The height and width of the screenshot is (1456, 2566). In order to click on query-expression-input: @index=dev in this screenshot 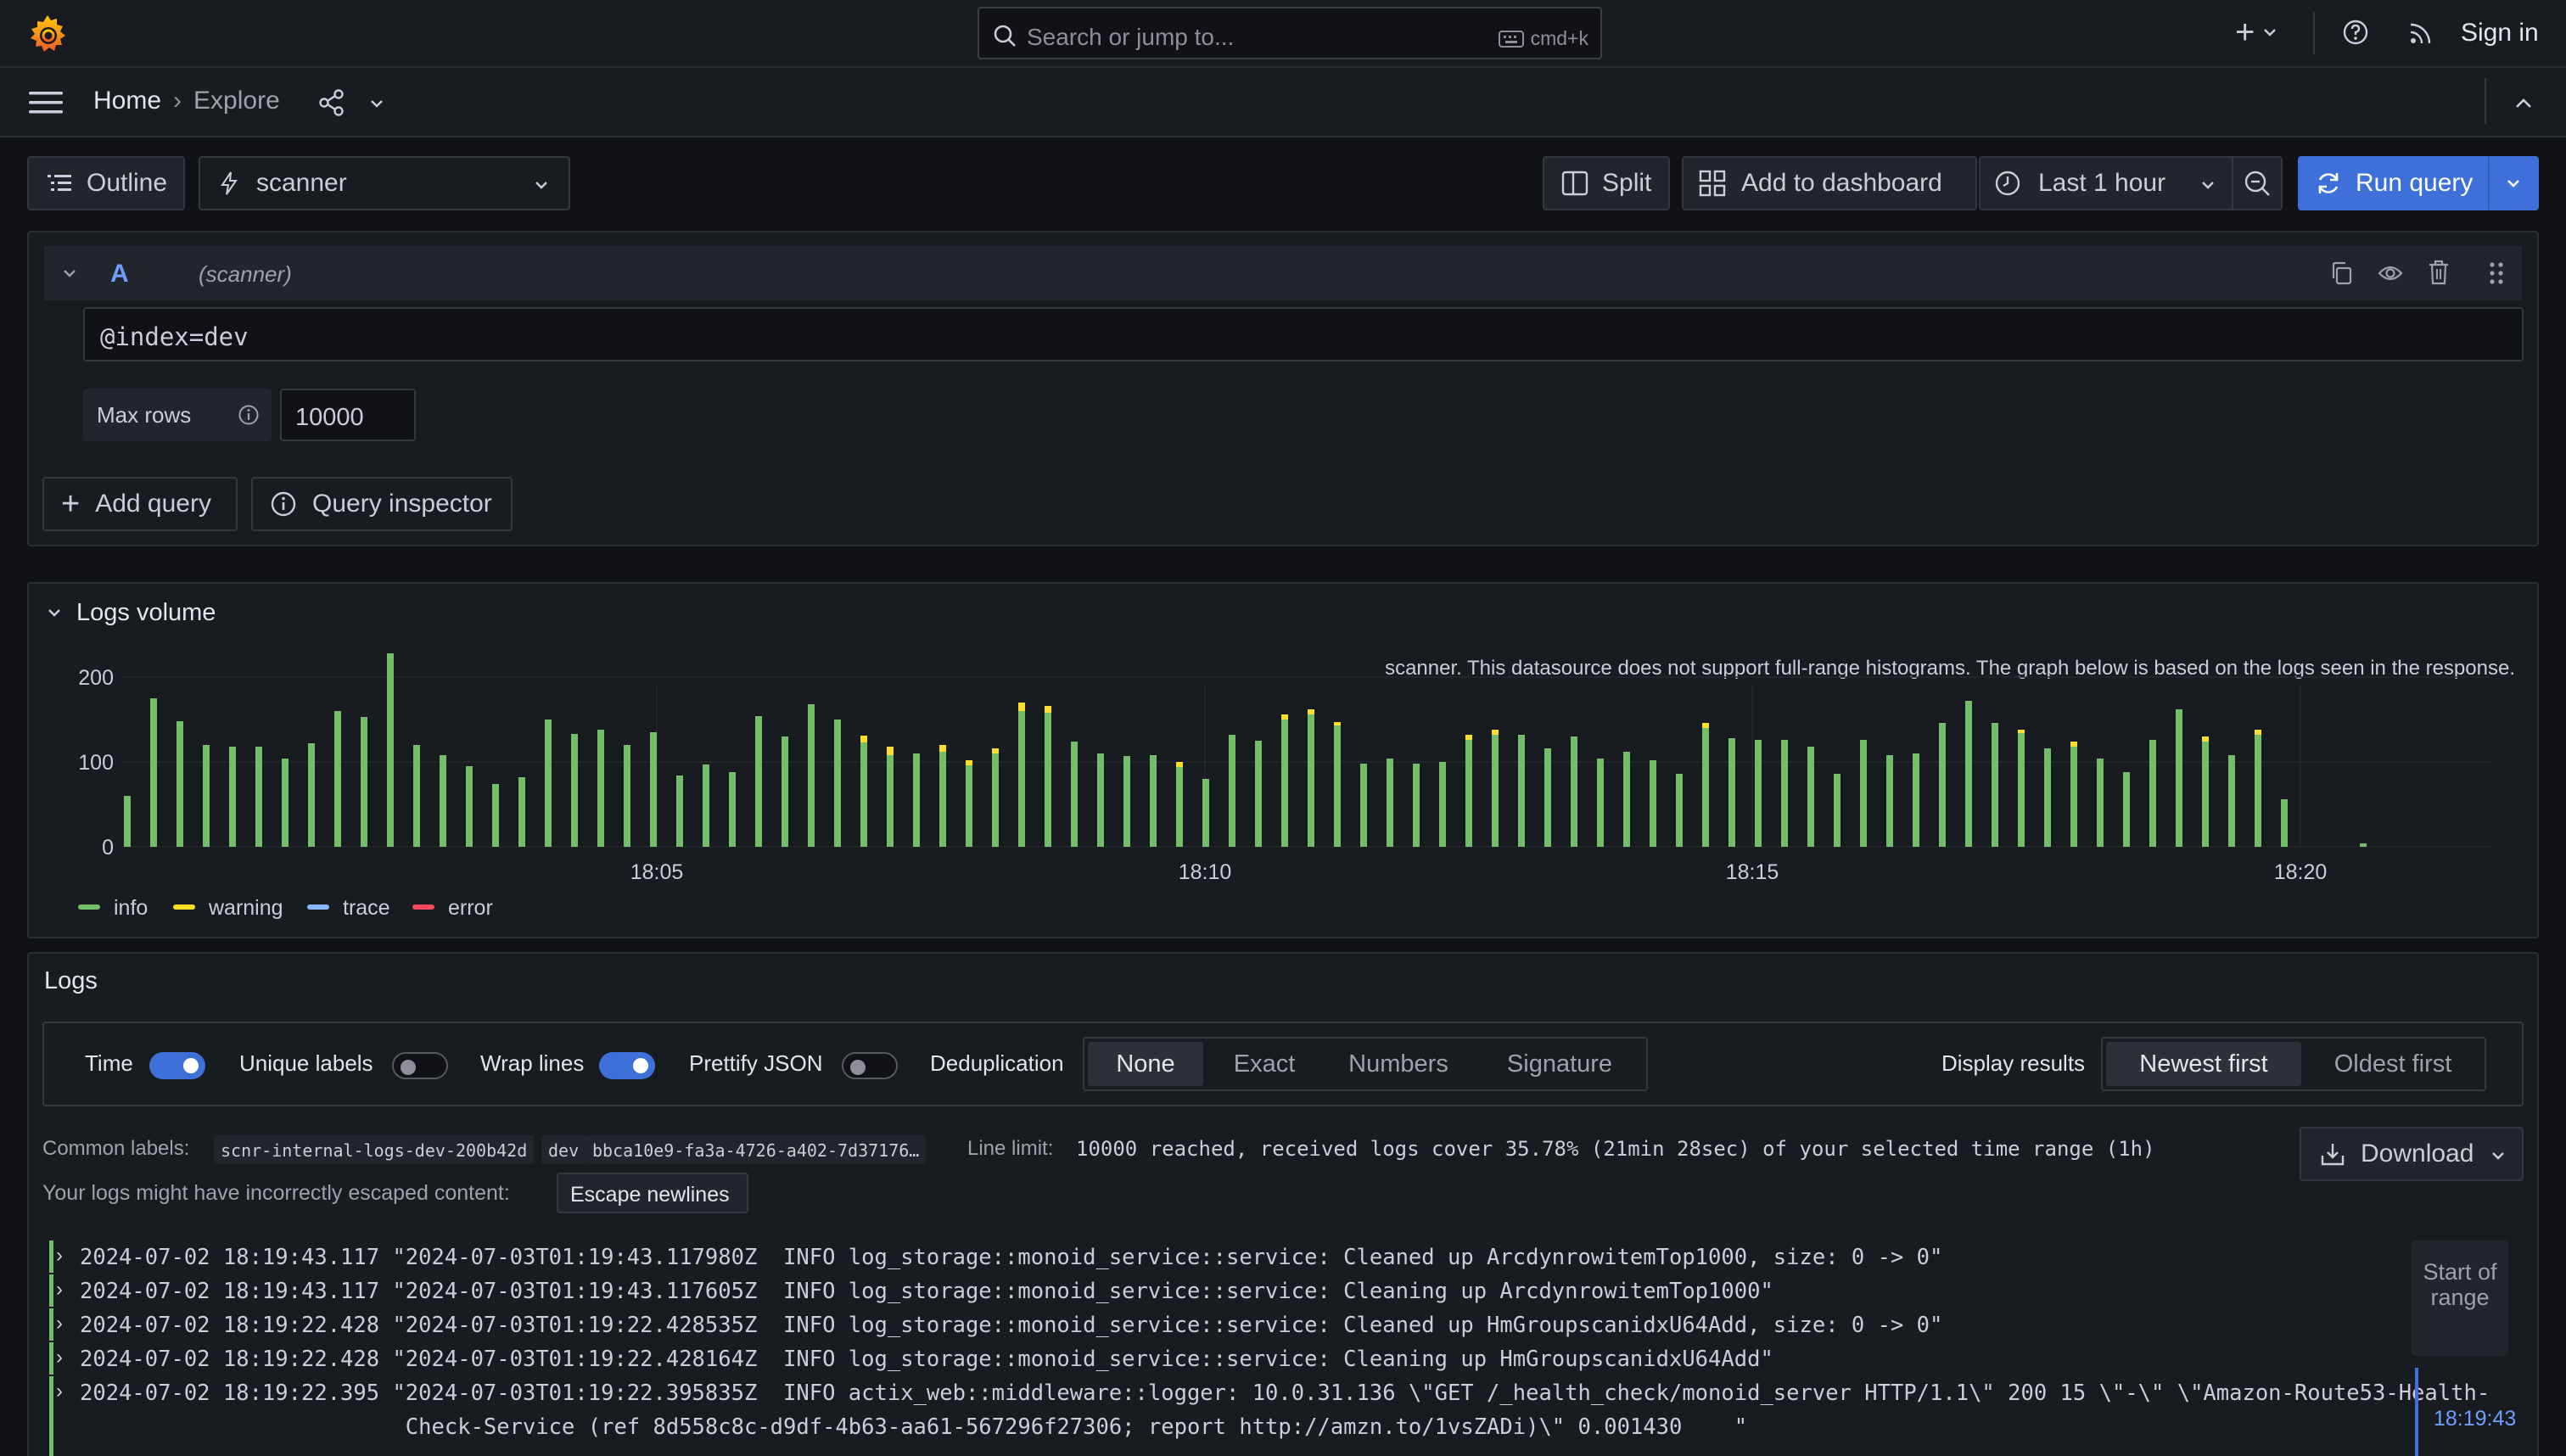, I will do `click(1303, 334)`.